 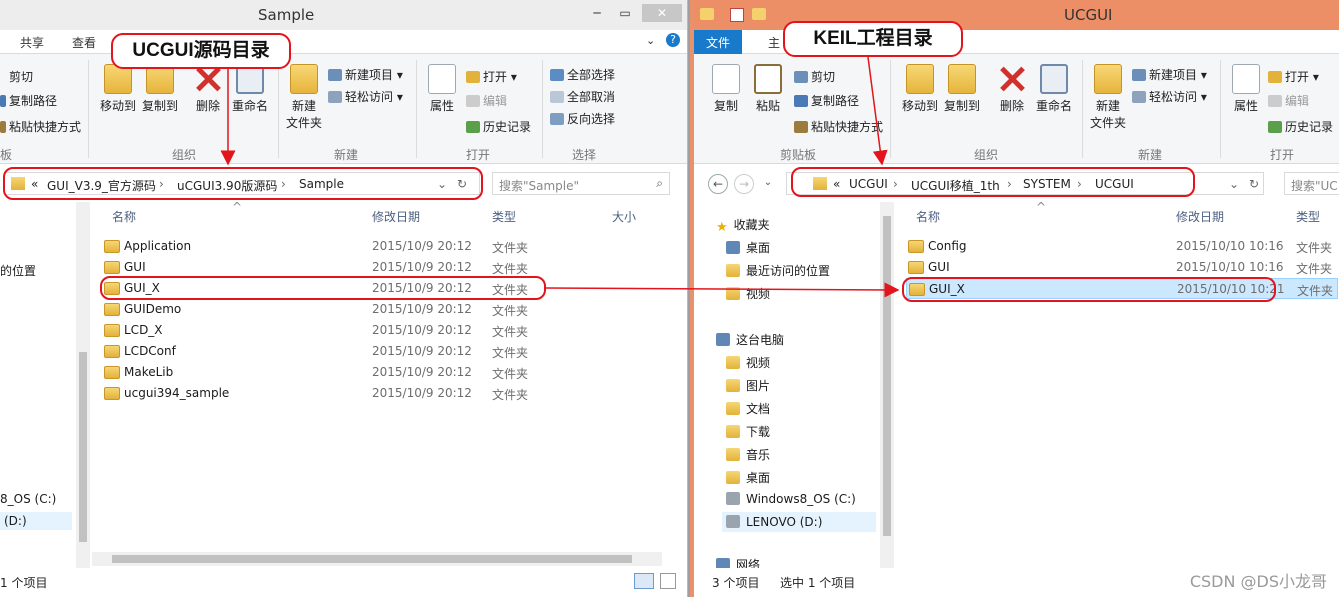 I want to click on nav-item-favorites: ★ 收藏夹, so click(x=743, y=225).